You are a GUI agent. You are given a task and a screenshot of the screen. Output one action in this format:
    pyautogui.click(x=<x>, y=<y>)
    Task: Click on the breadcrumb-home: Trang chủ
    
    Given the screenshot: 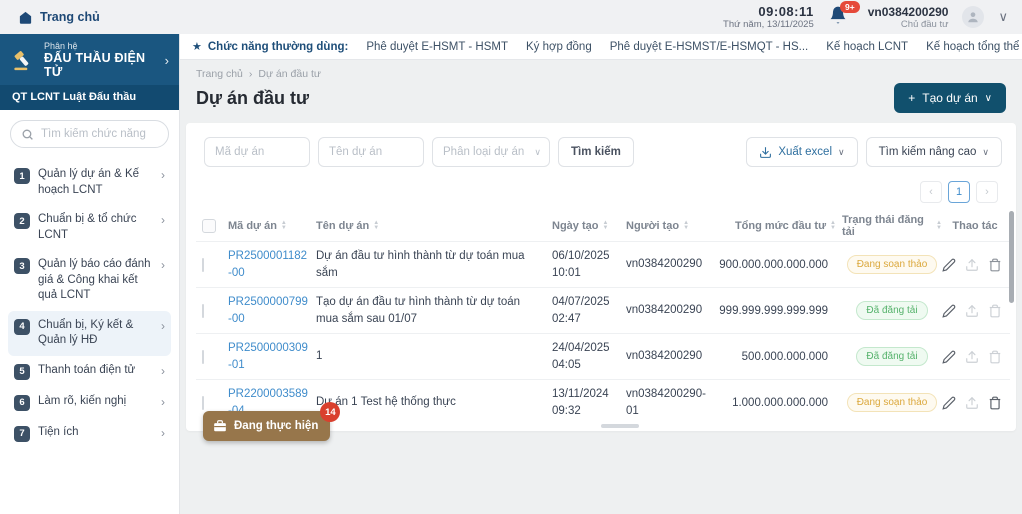 What is the action you would take?
    pyautogui.click(x=219, y=74)
    